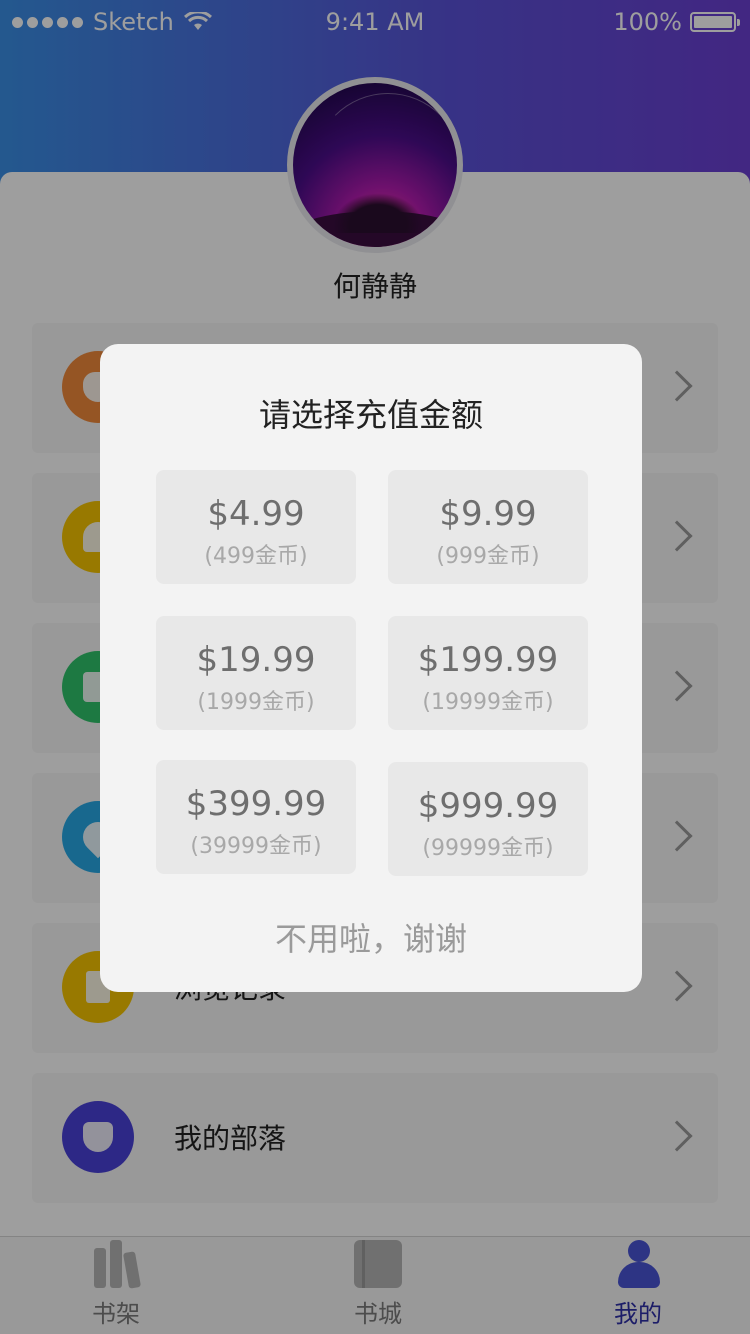  I want to click on recharge-option-19-99: $19.99 (1999金币), so click(256, 673).